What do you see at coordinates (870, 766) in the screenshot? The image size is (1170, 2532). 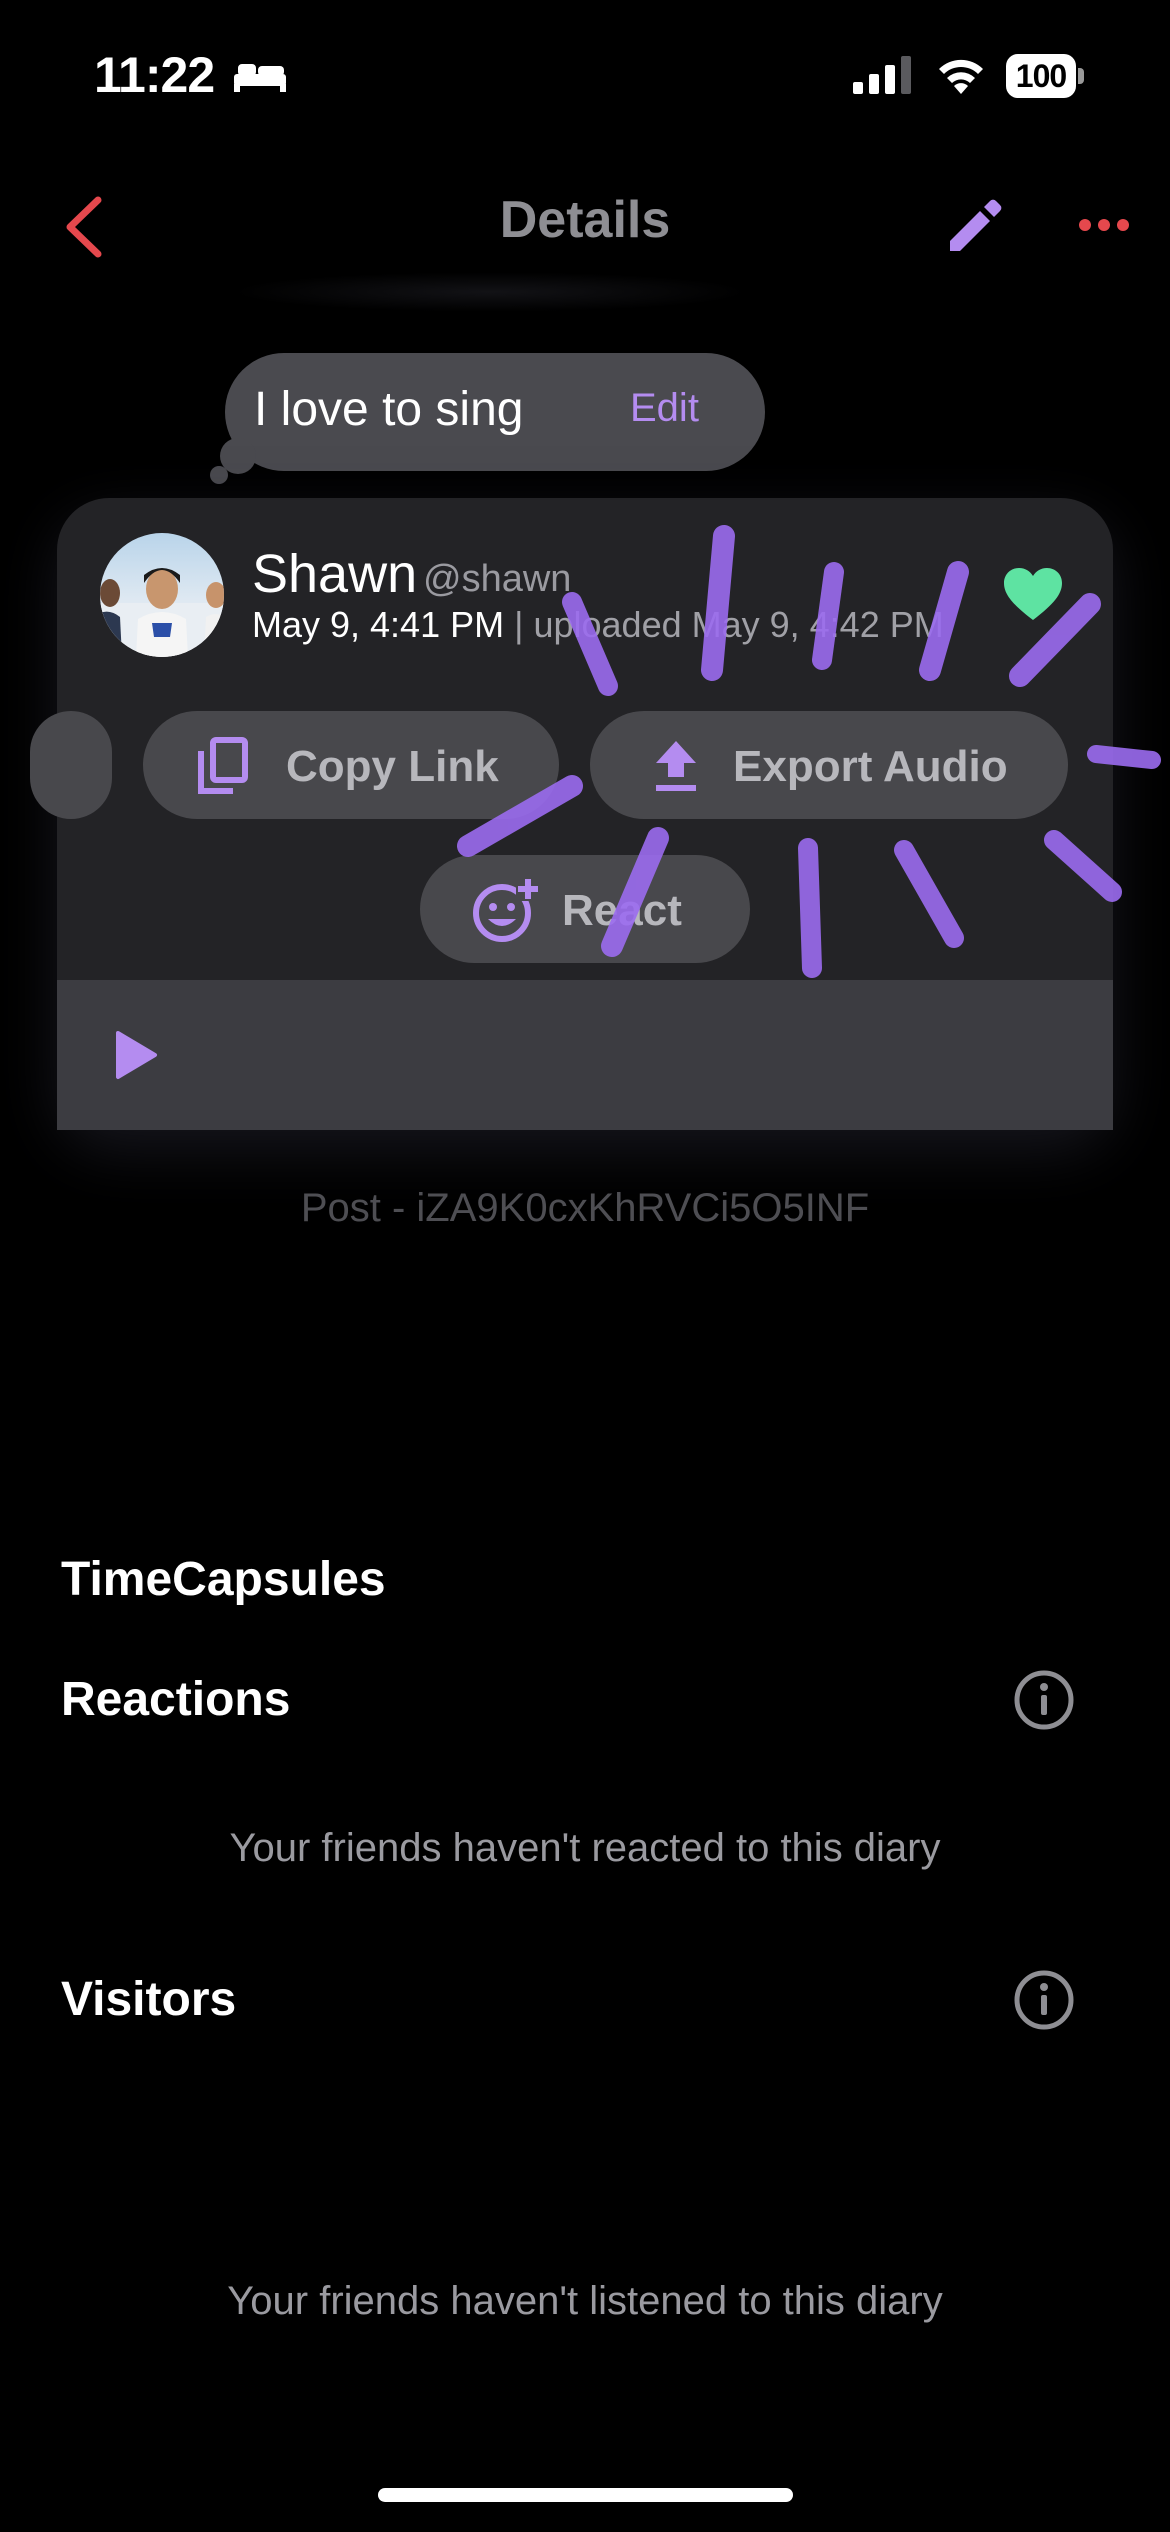 I see `export-audio-label: Export Audio` at bounding box center [870, 766].